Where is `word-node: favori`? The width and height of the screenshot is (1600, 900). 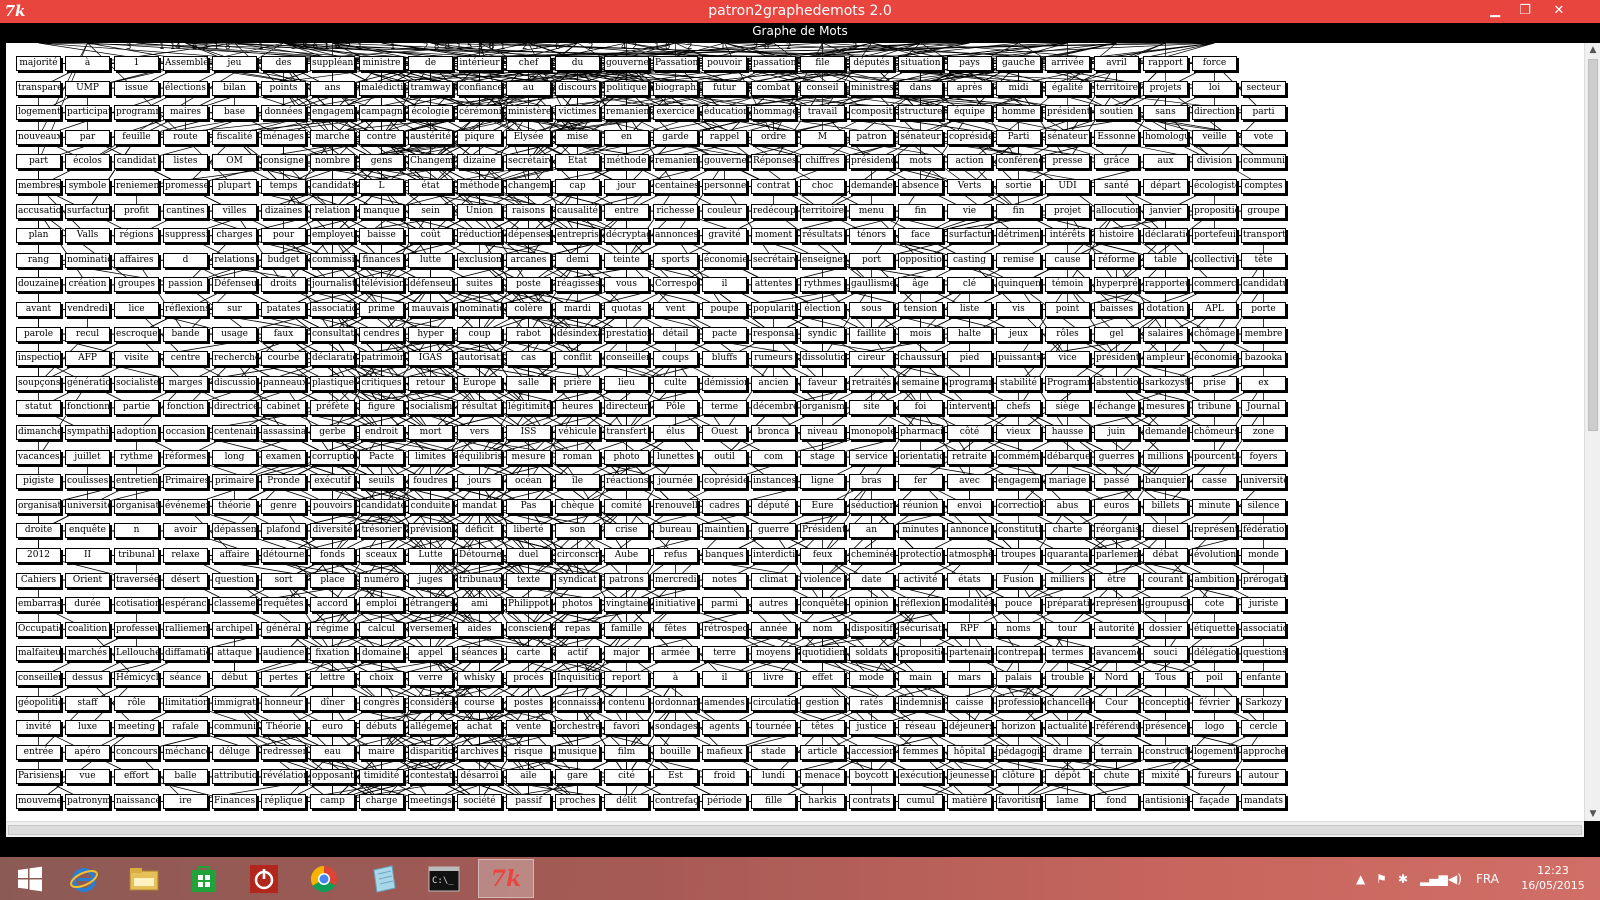
word-node: favori is located at coordinates (626, 728).